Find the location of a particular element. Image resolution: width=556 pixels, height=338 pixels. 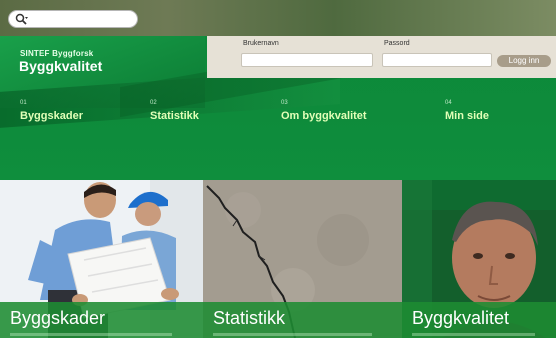

nav-item-om-byggkvalitet: 03 Om byggkvalitet is located at coordinates (324, 111).